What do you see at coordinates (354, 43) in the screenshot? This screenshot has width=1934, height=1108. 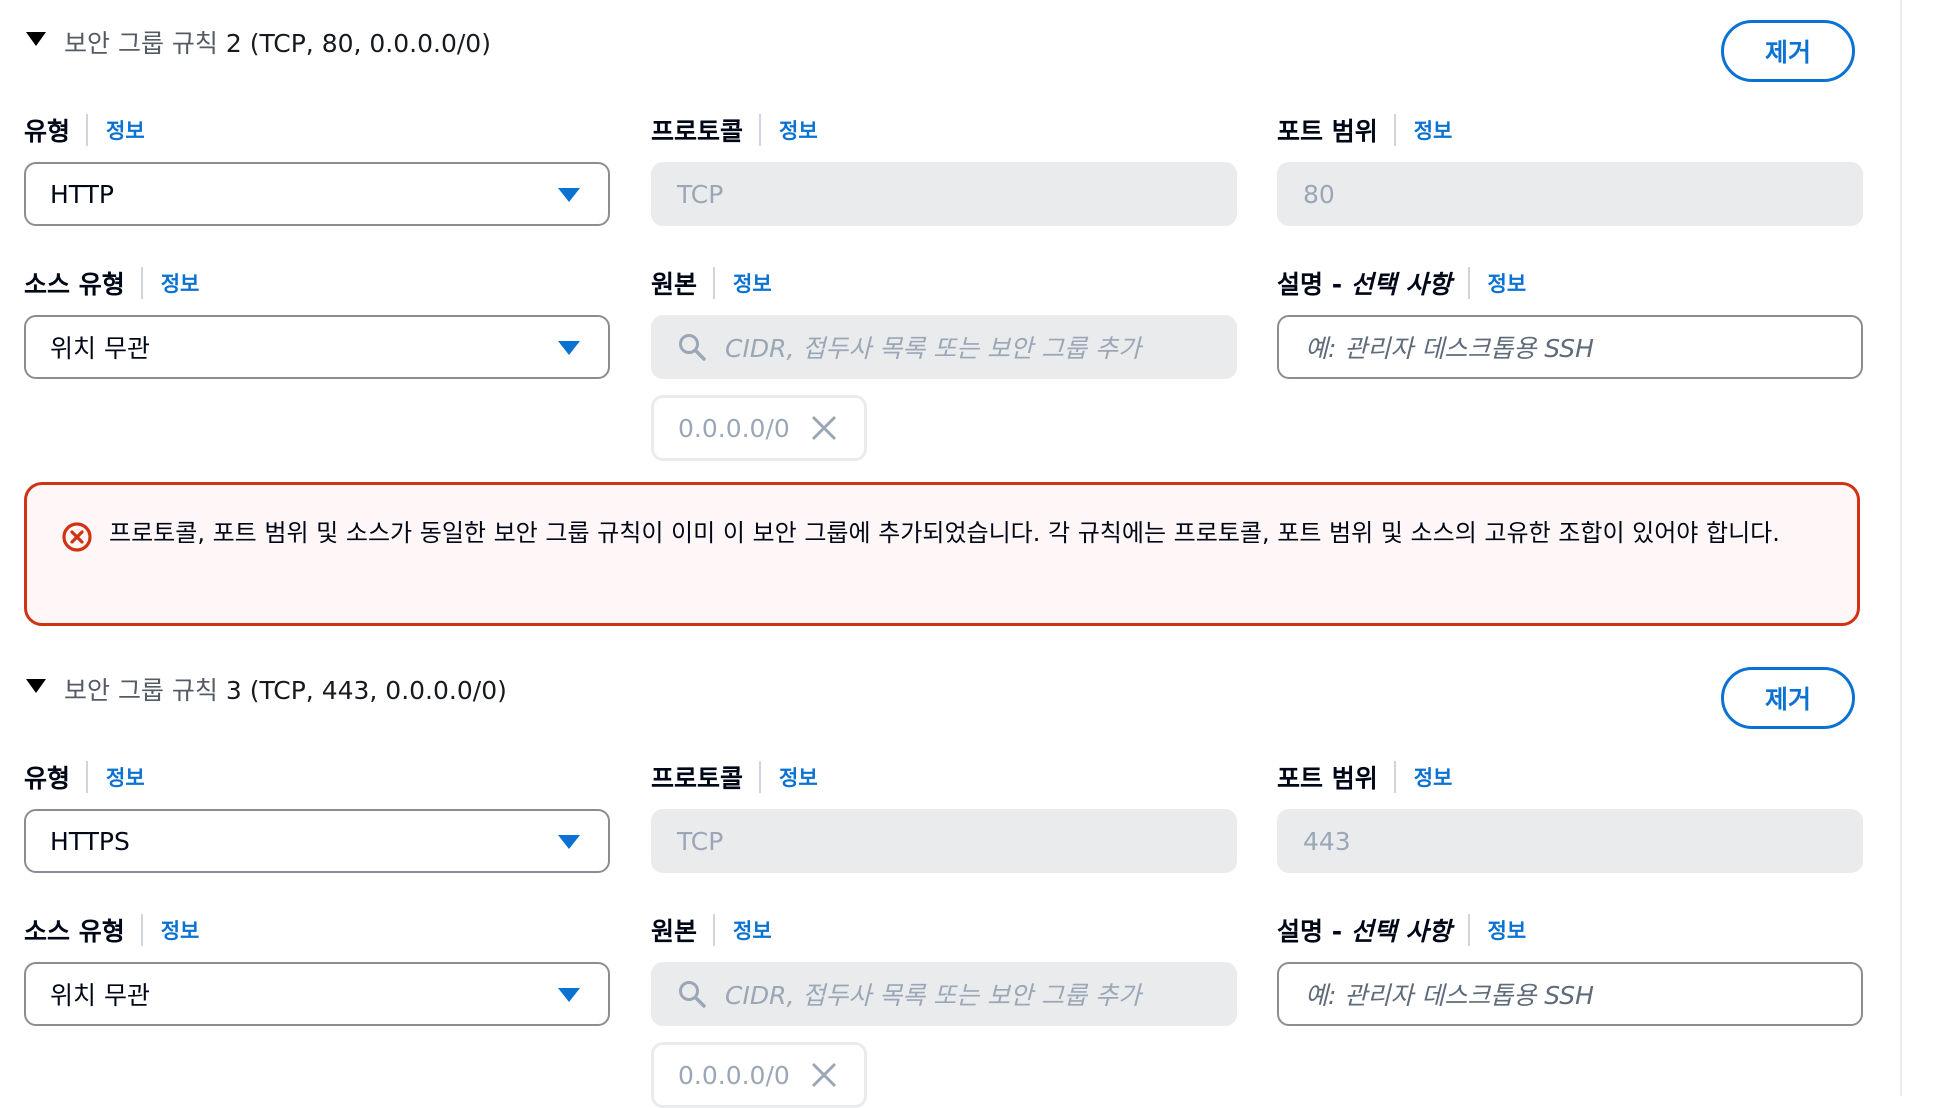 I see `rule-title-detail: 2 (TCP, 80, 0.0.0.0/0)` at bounding box center [354, 43].